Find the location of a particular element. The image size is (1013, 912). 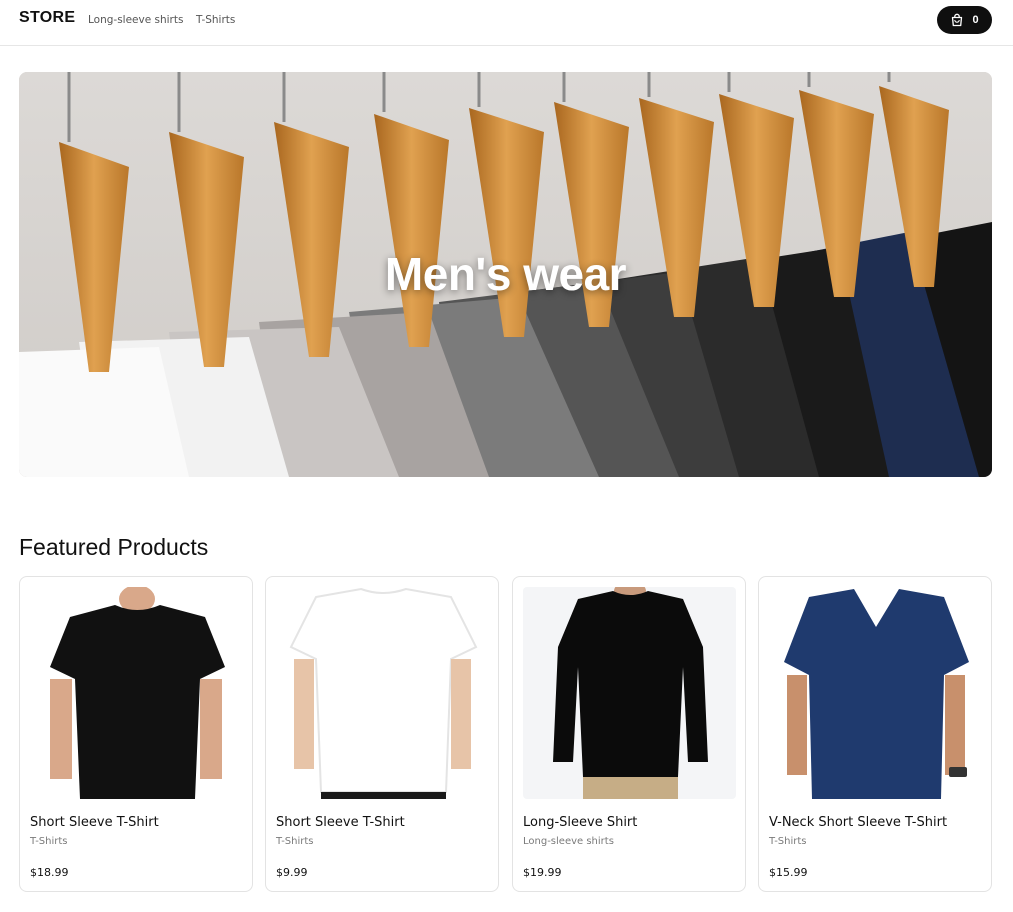

product-price: $18.99 is located at coordinates (49, 872).